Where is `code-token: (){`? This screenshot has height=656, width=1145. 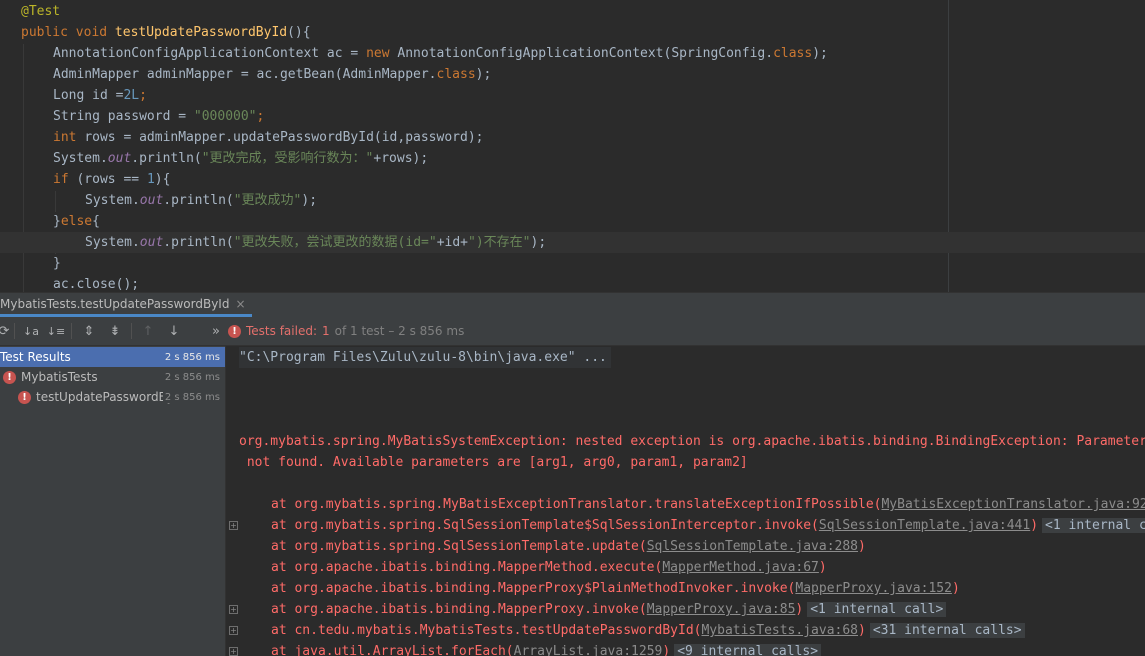 code-token: (){ is located at coordinates (299, 32).